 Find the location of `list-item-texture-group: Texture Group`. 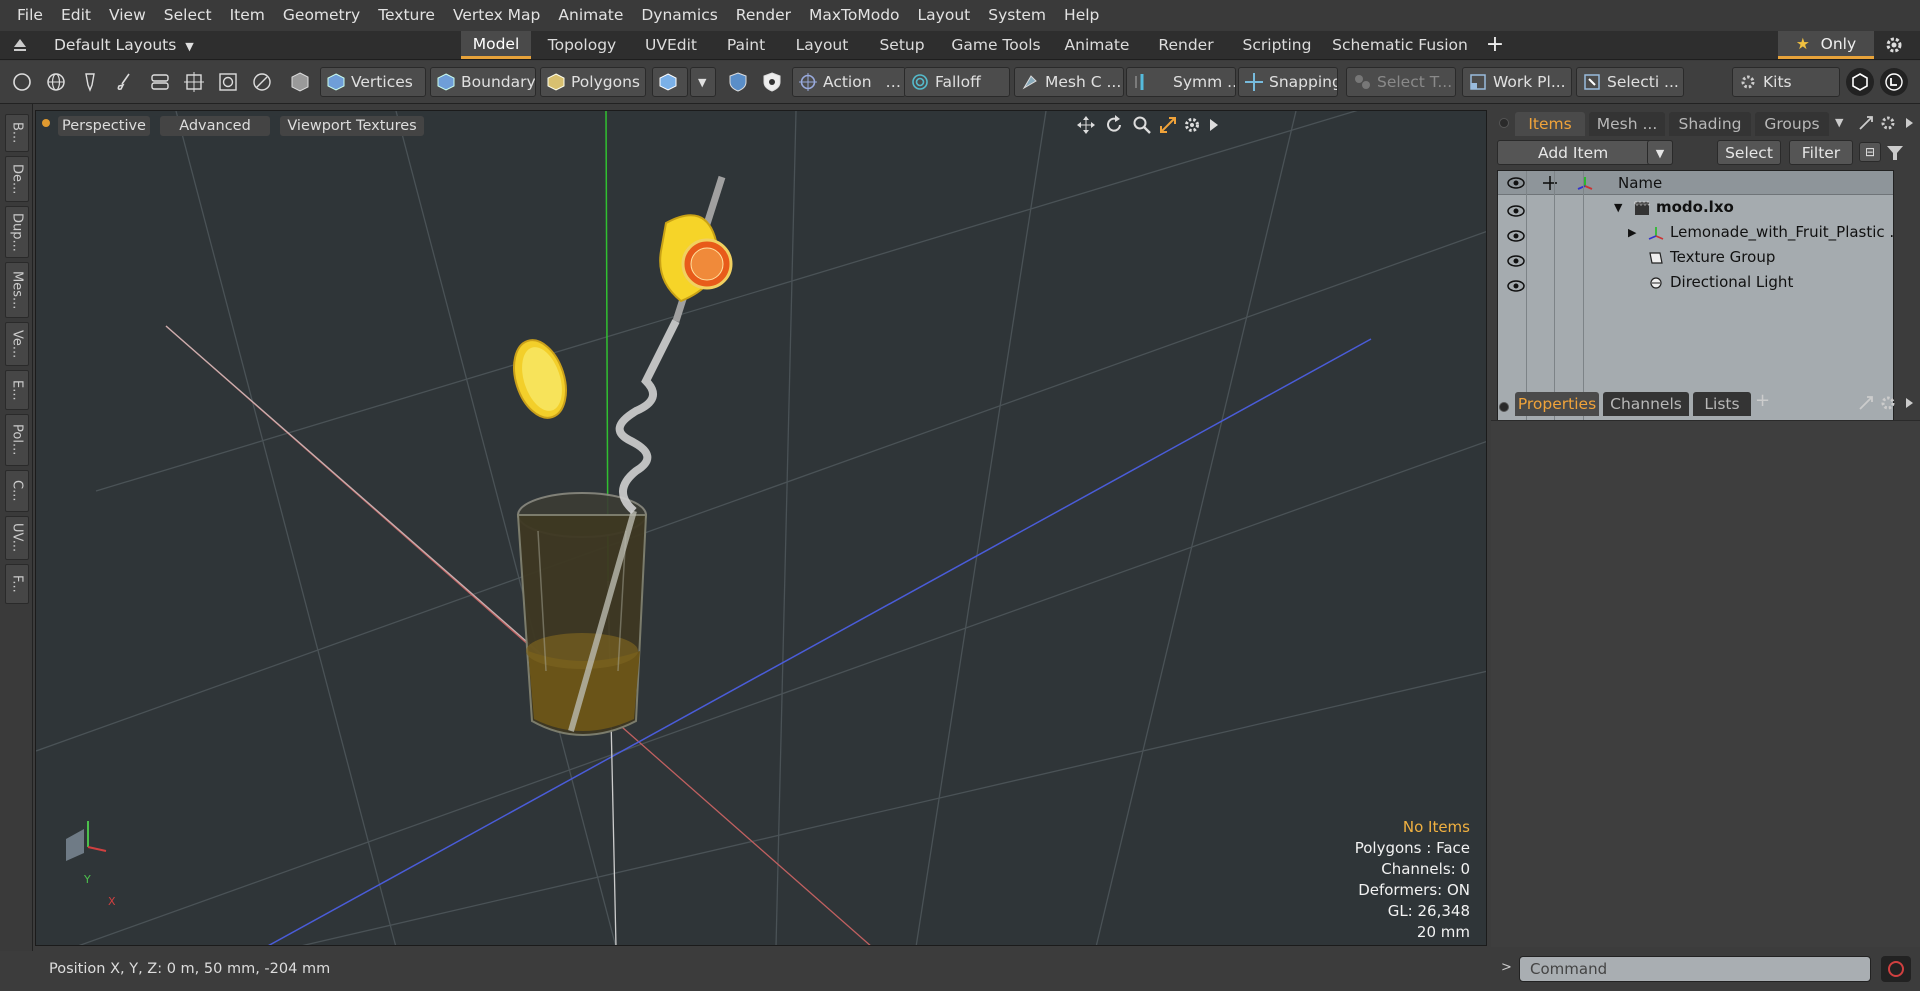

list-item-texture-group: Texture Group is located at coordinates (1695, 257).